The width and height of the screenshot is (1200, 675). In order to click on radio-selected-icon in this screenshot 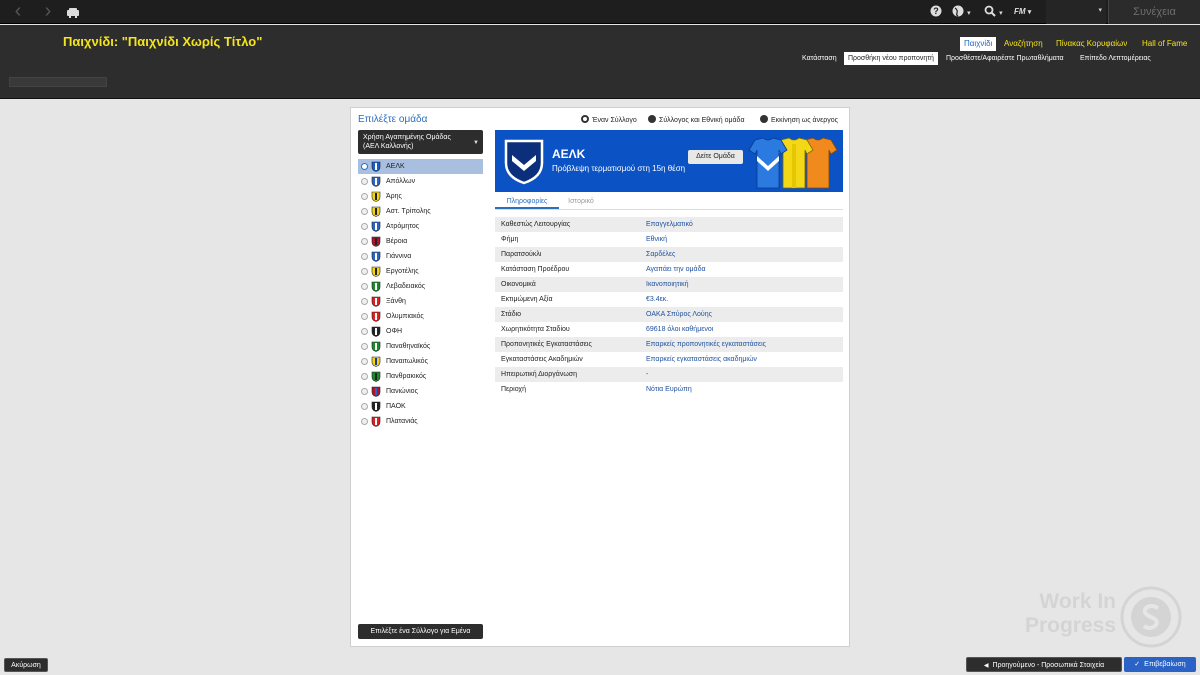, I will do `click(585, 119)`.